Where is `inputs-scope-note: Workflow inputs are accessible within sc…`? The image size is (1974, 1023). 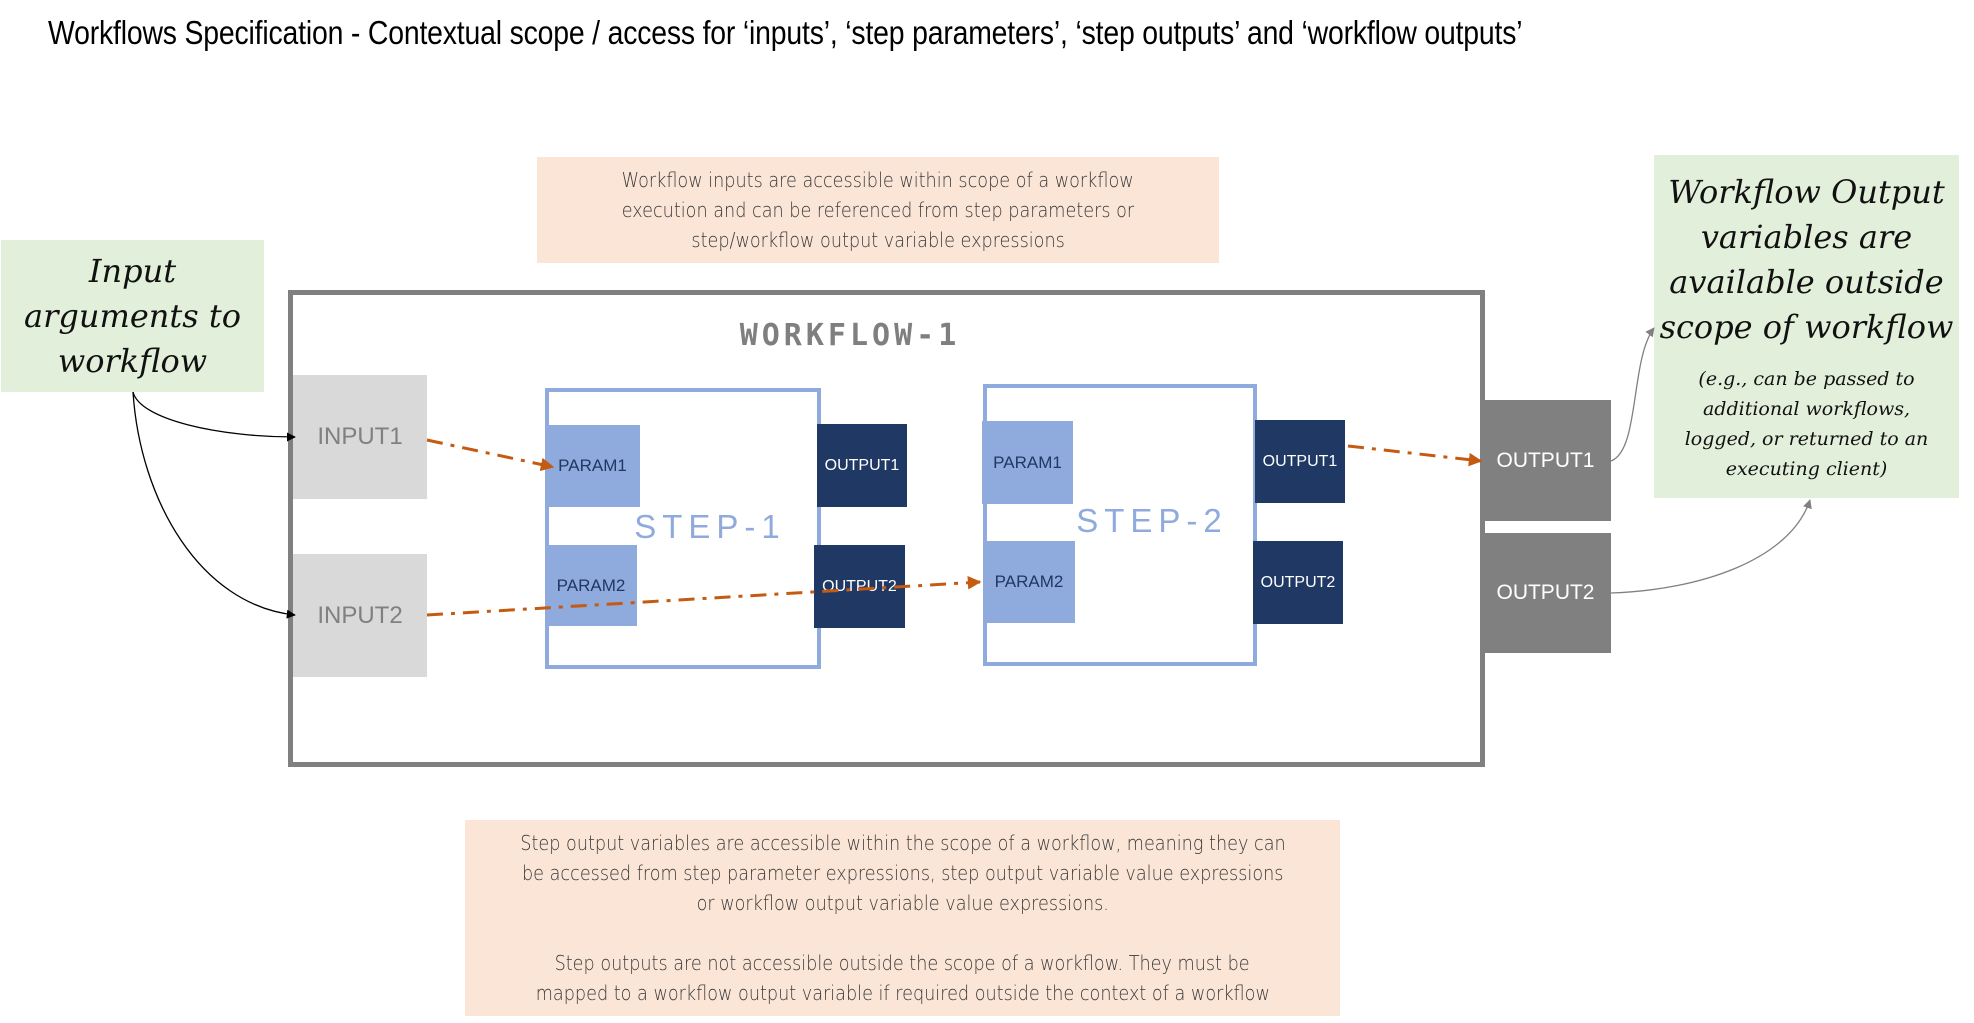
inputs-scope-note: Workflow inputs are accessible within sc… is located at coordinates (878, 210).